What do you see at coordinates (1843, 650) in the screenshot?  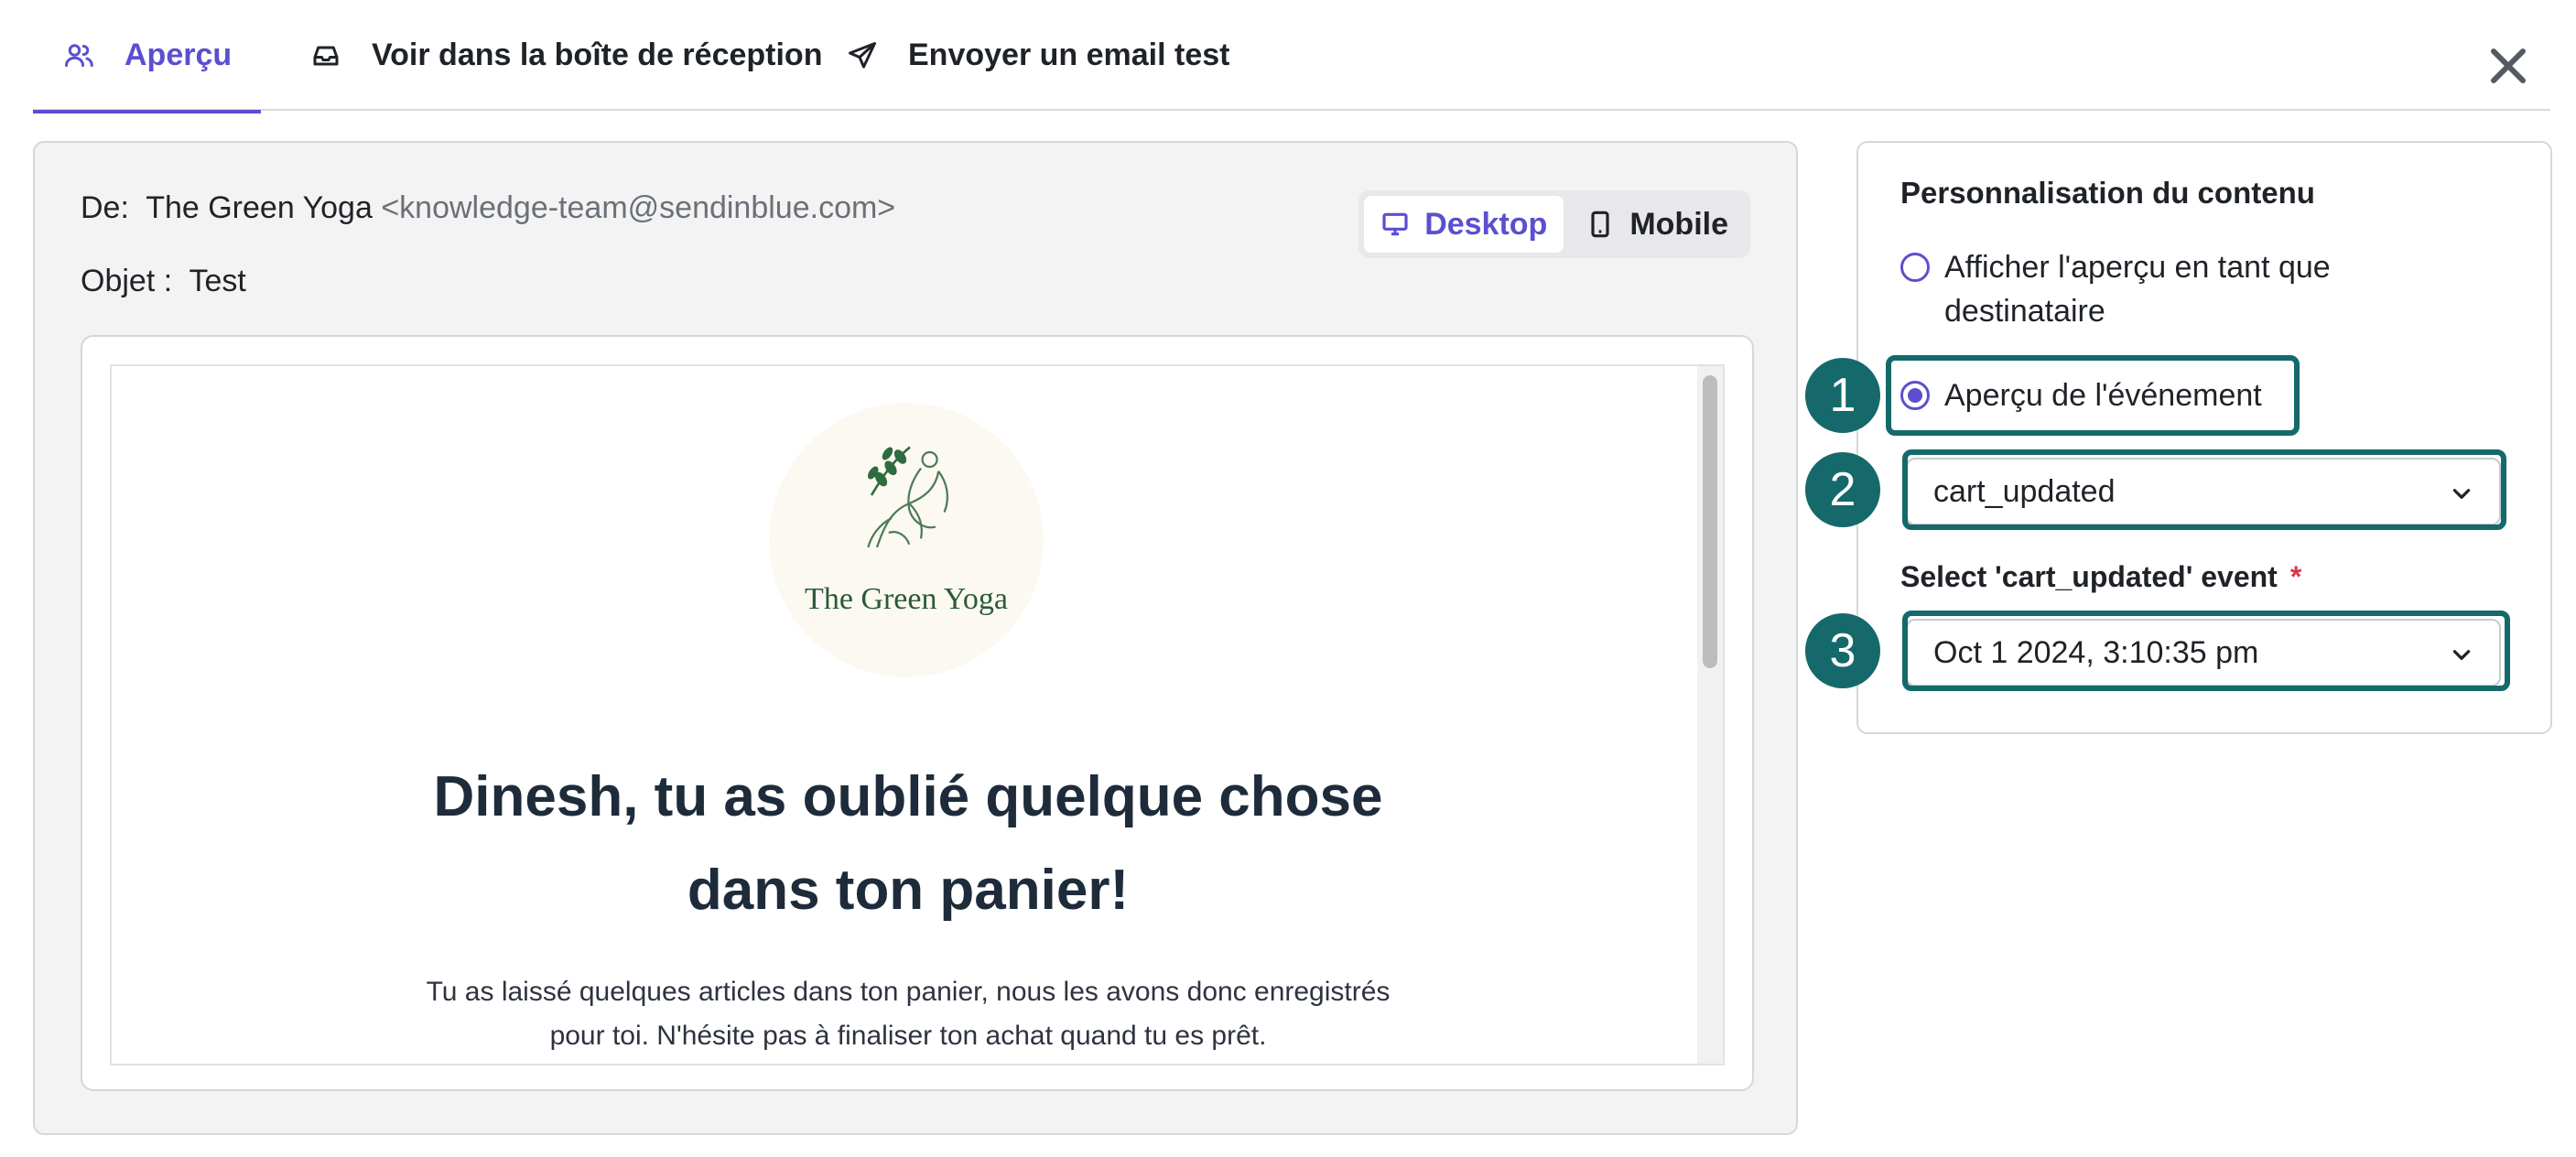 I see `annotation-badge-3: 3` at bounding box center [1843, 650].